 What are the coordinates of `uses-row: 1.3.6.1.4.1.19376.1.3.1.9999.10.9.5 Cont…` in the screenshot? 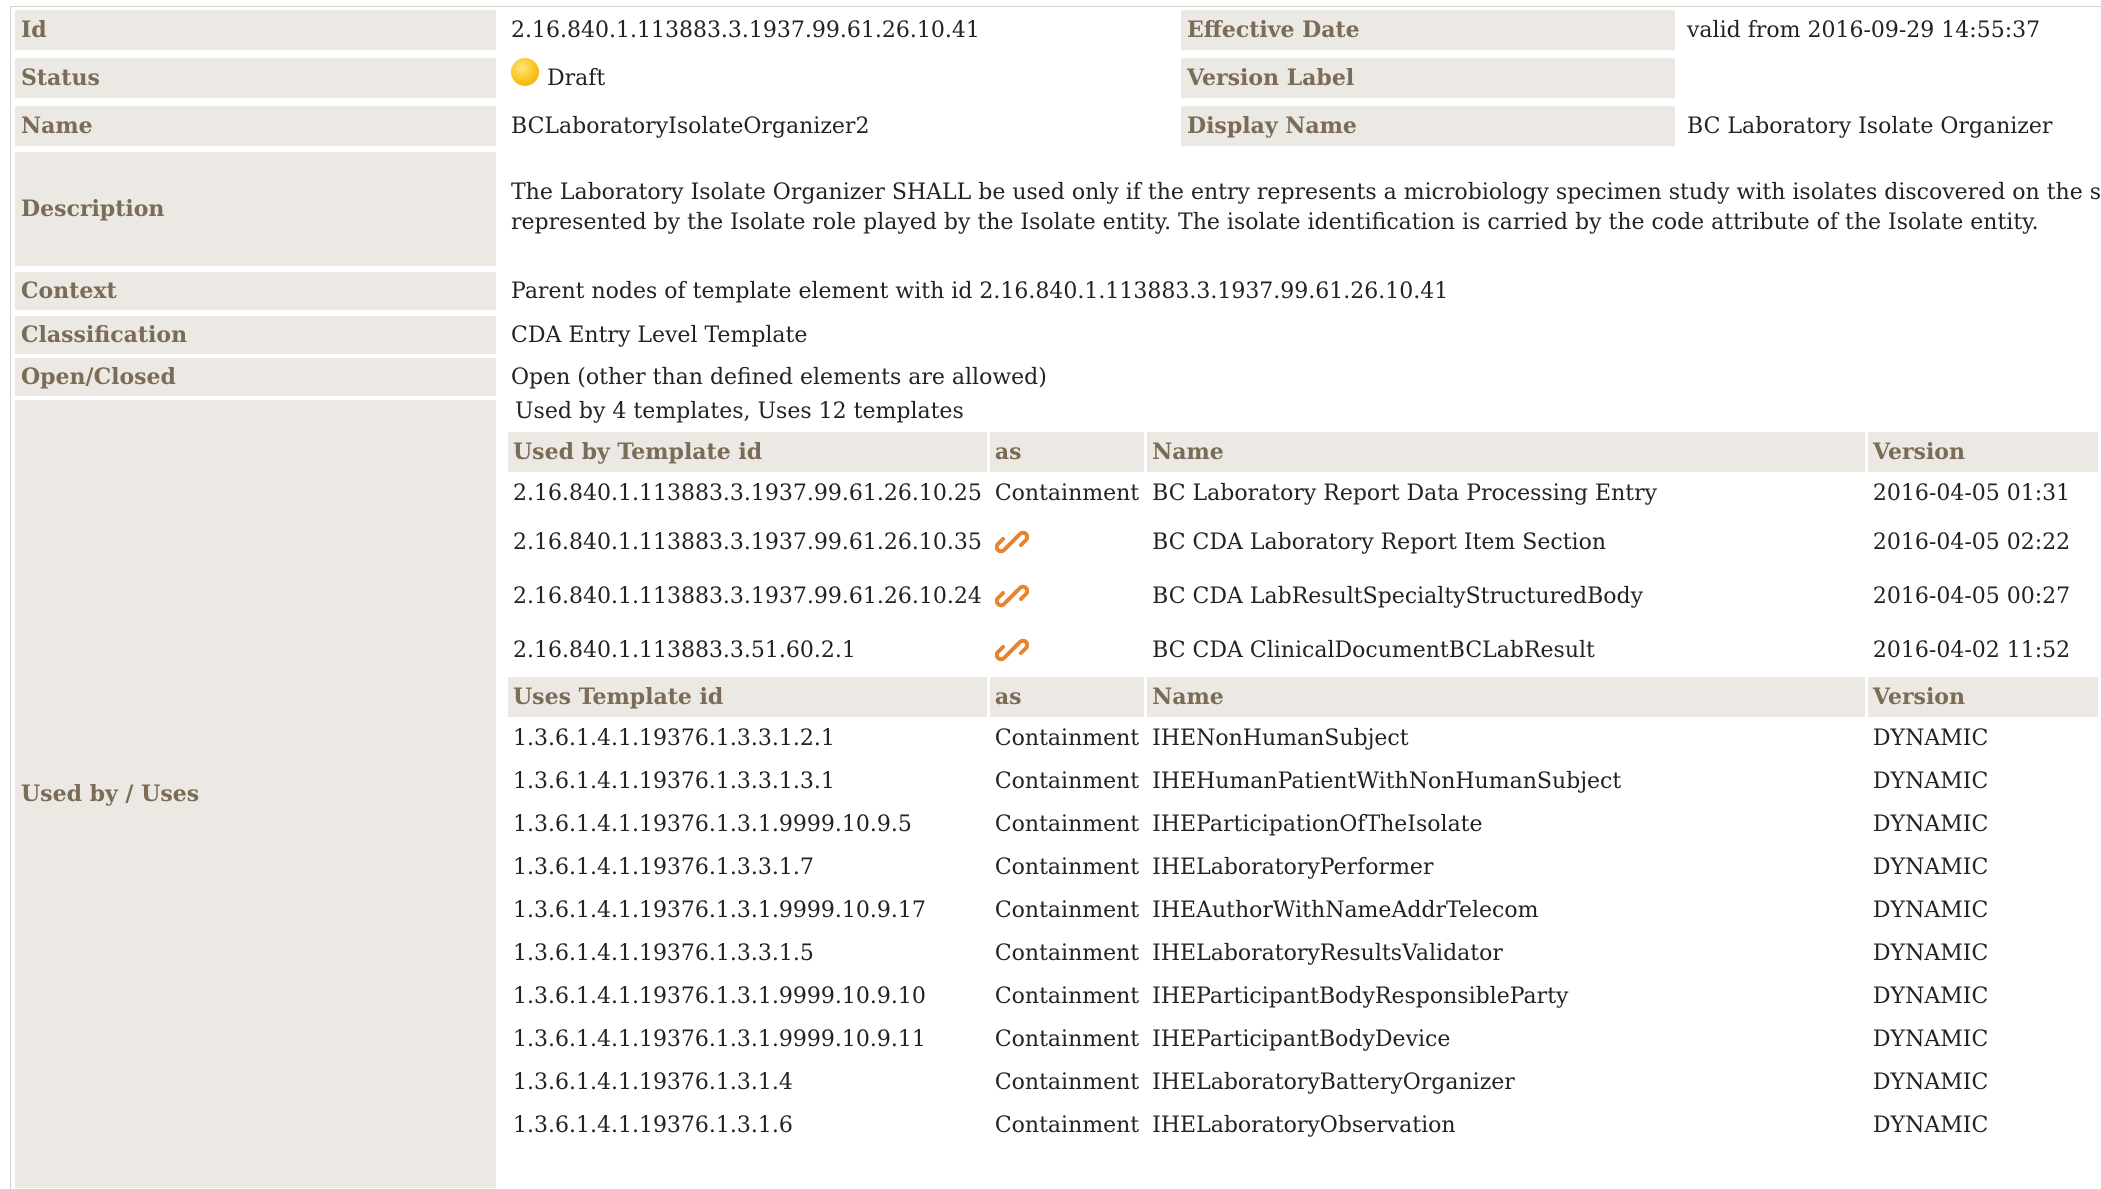 It's located at (1303, 824).